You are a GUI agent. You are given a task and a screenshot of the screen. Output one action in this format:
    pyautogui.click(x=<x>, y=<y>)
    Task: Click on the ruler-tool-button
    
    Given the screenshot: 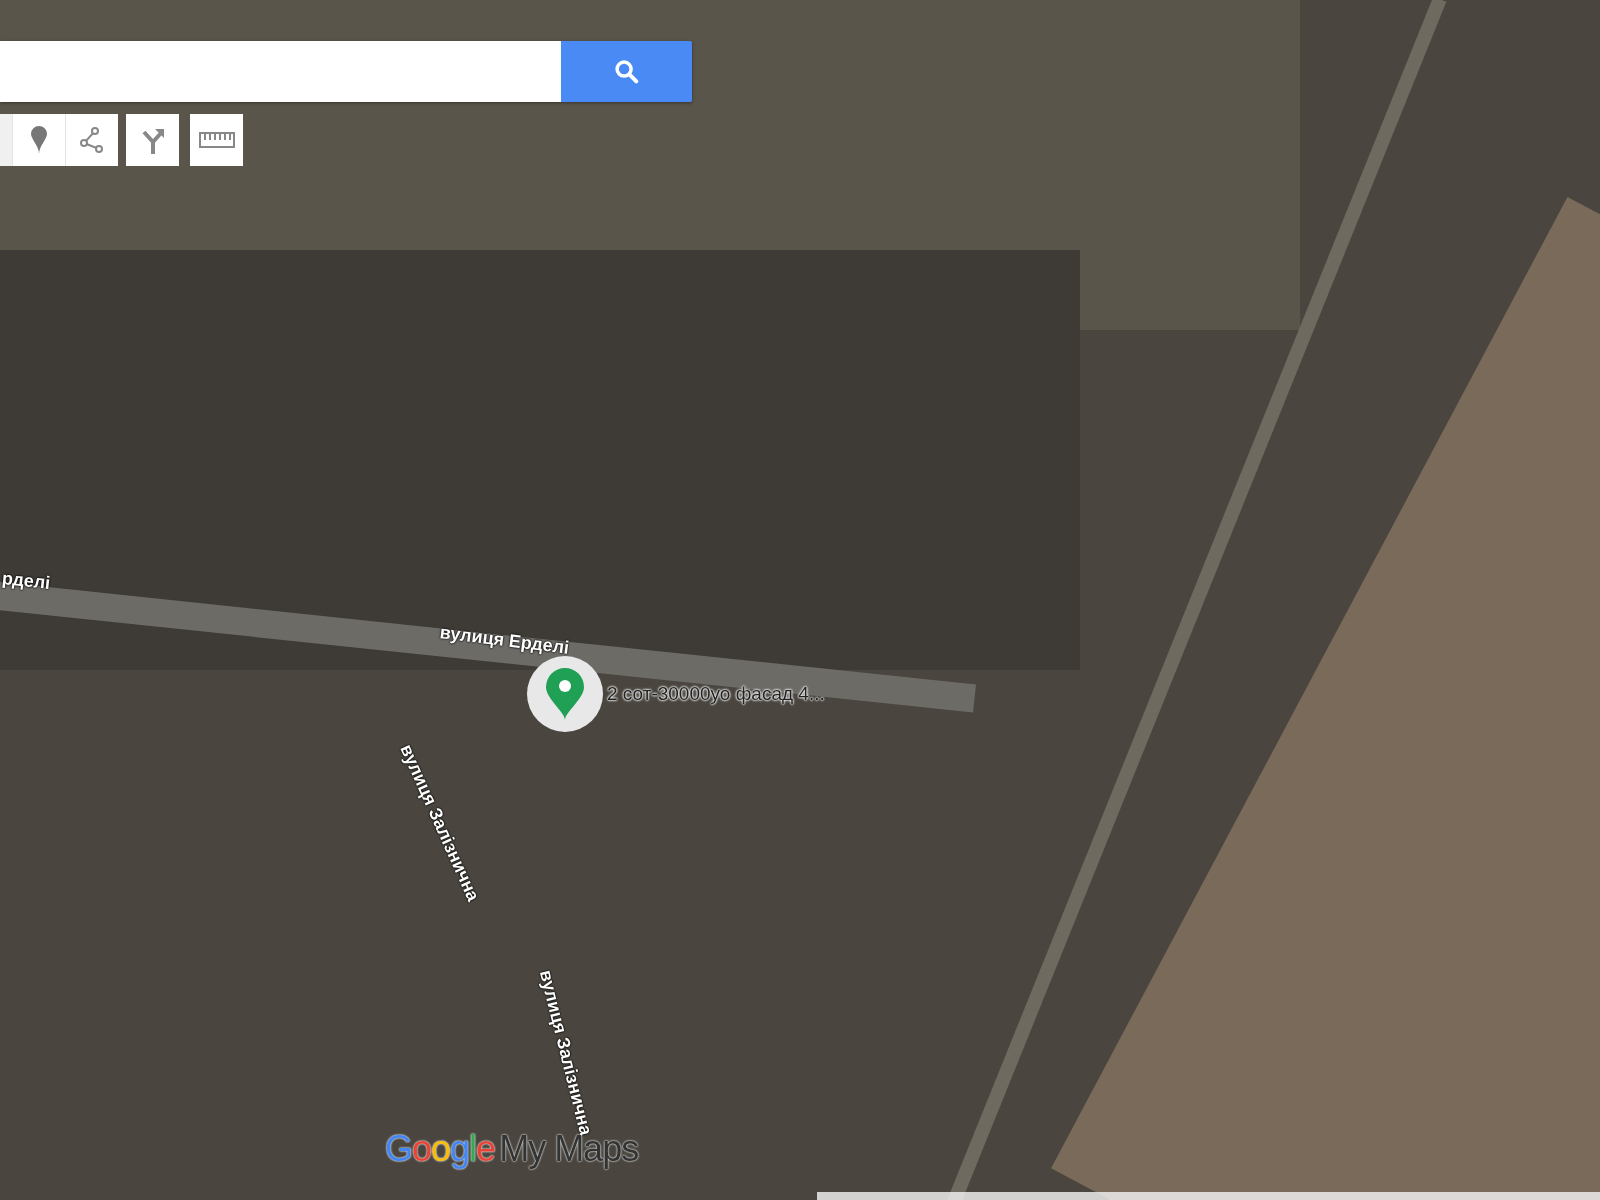 What is the action you would take?
    pyautogui.click(x=216, y=140)
    